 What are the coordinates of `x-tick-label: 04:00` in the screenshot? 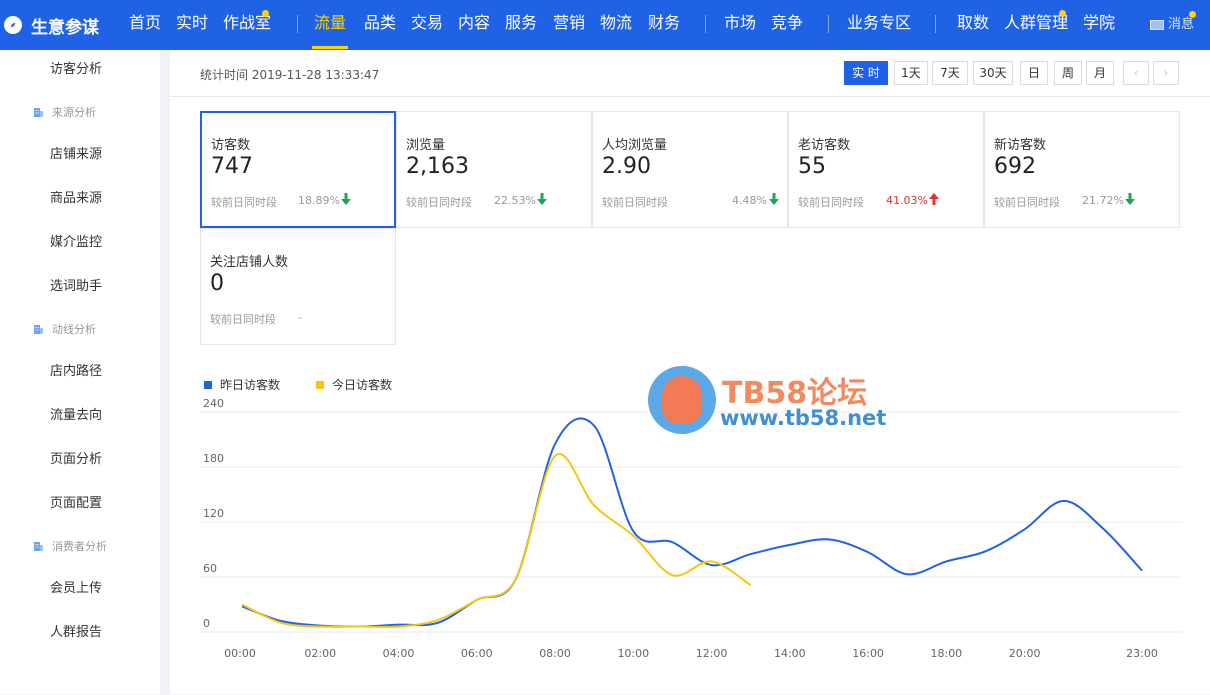 It's located at (399, 653).